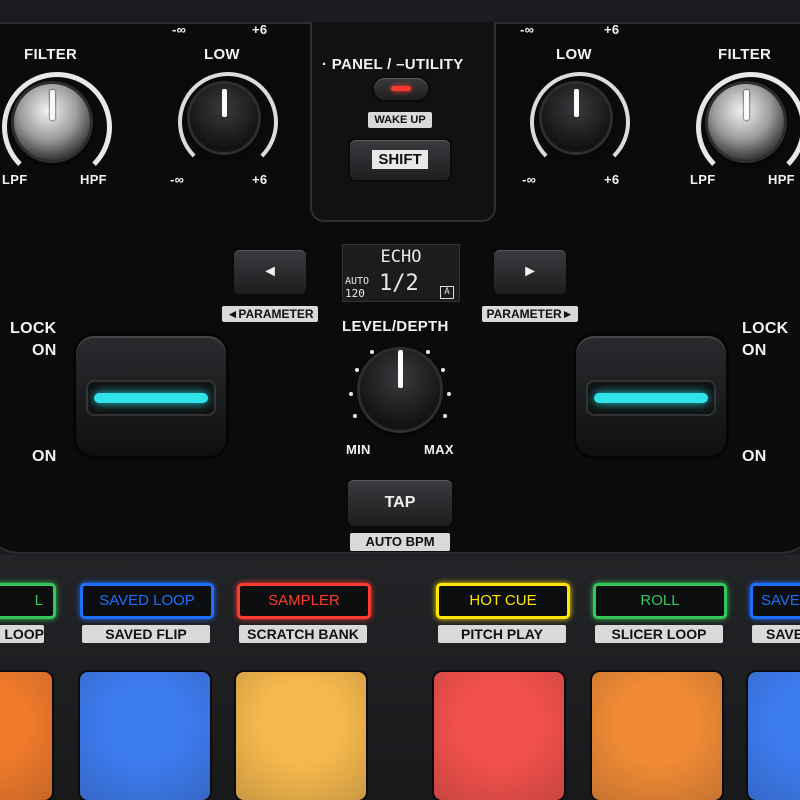 This screenshot has height=800, width=800. I want to click on pad-mode-button: ROLL, so click(660, 601).